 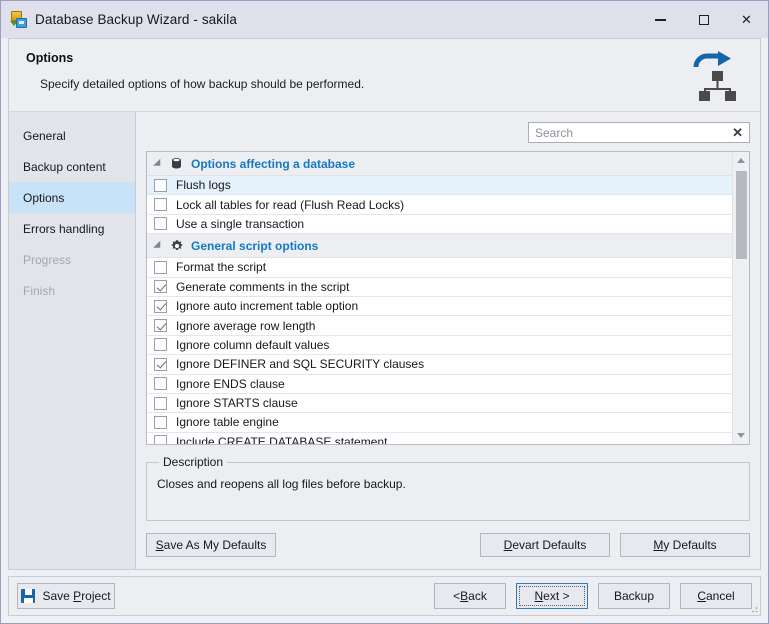 I want to click on sidebar-item-general: General, so click(x=72, y=135).